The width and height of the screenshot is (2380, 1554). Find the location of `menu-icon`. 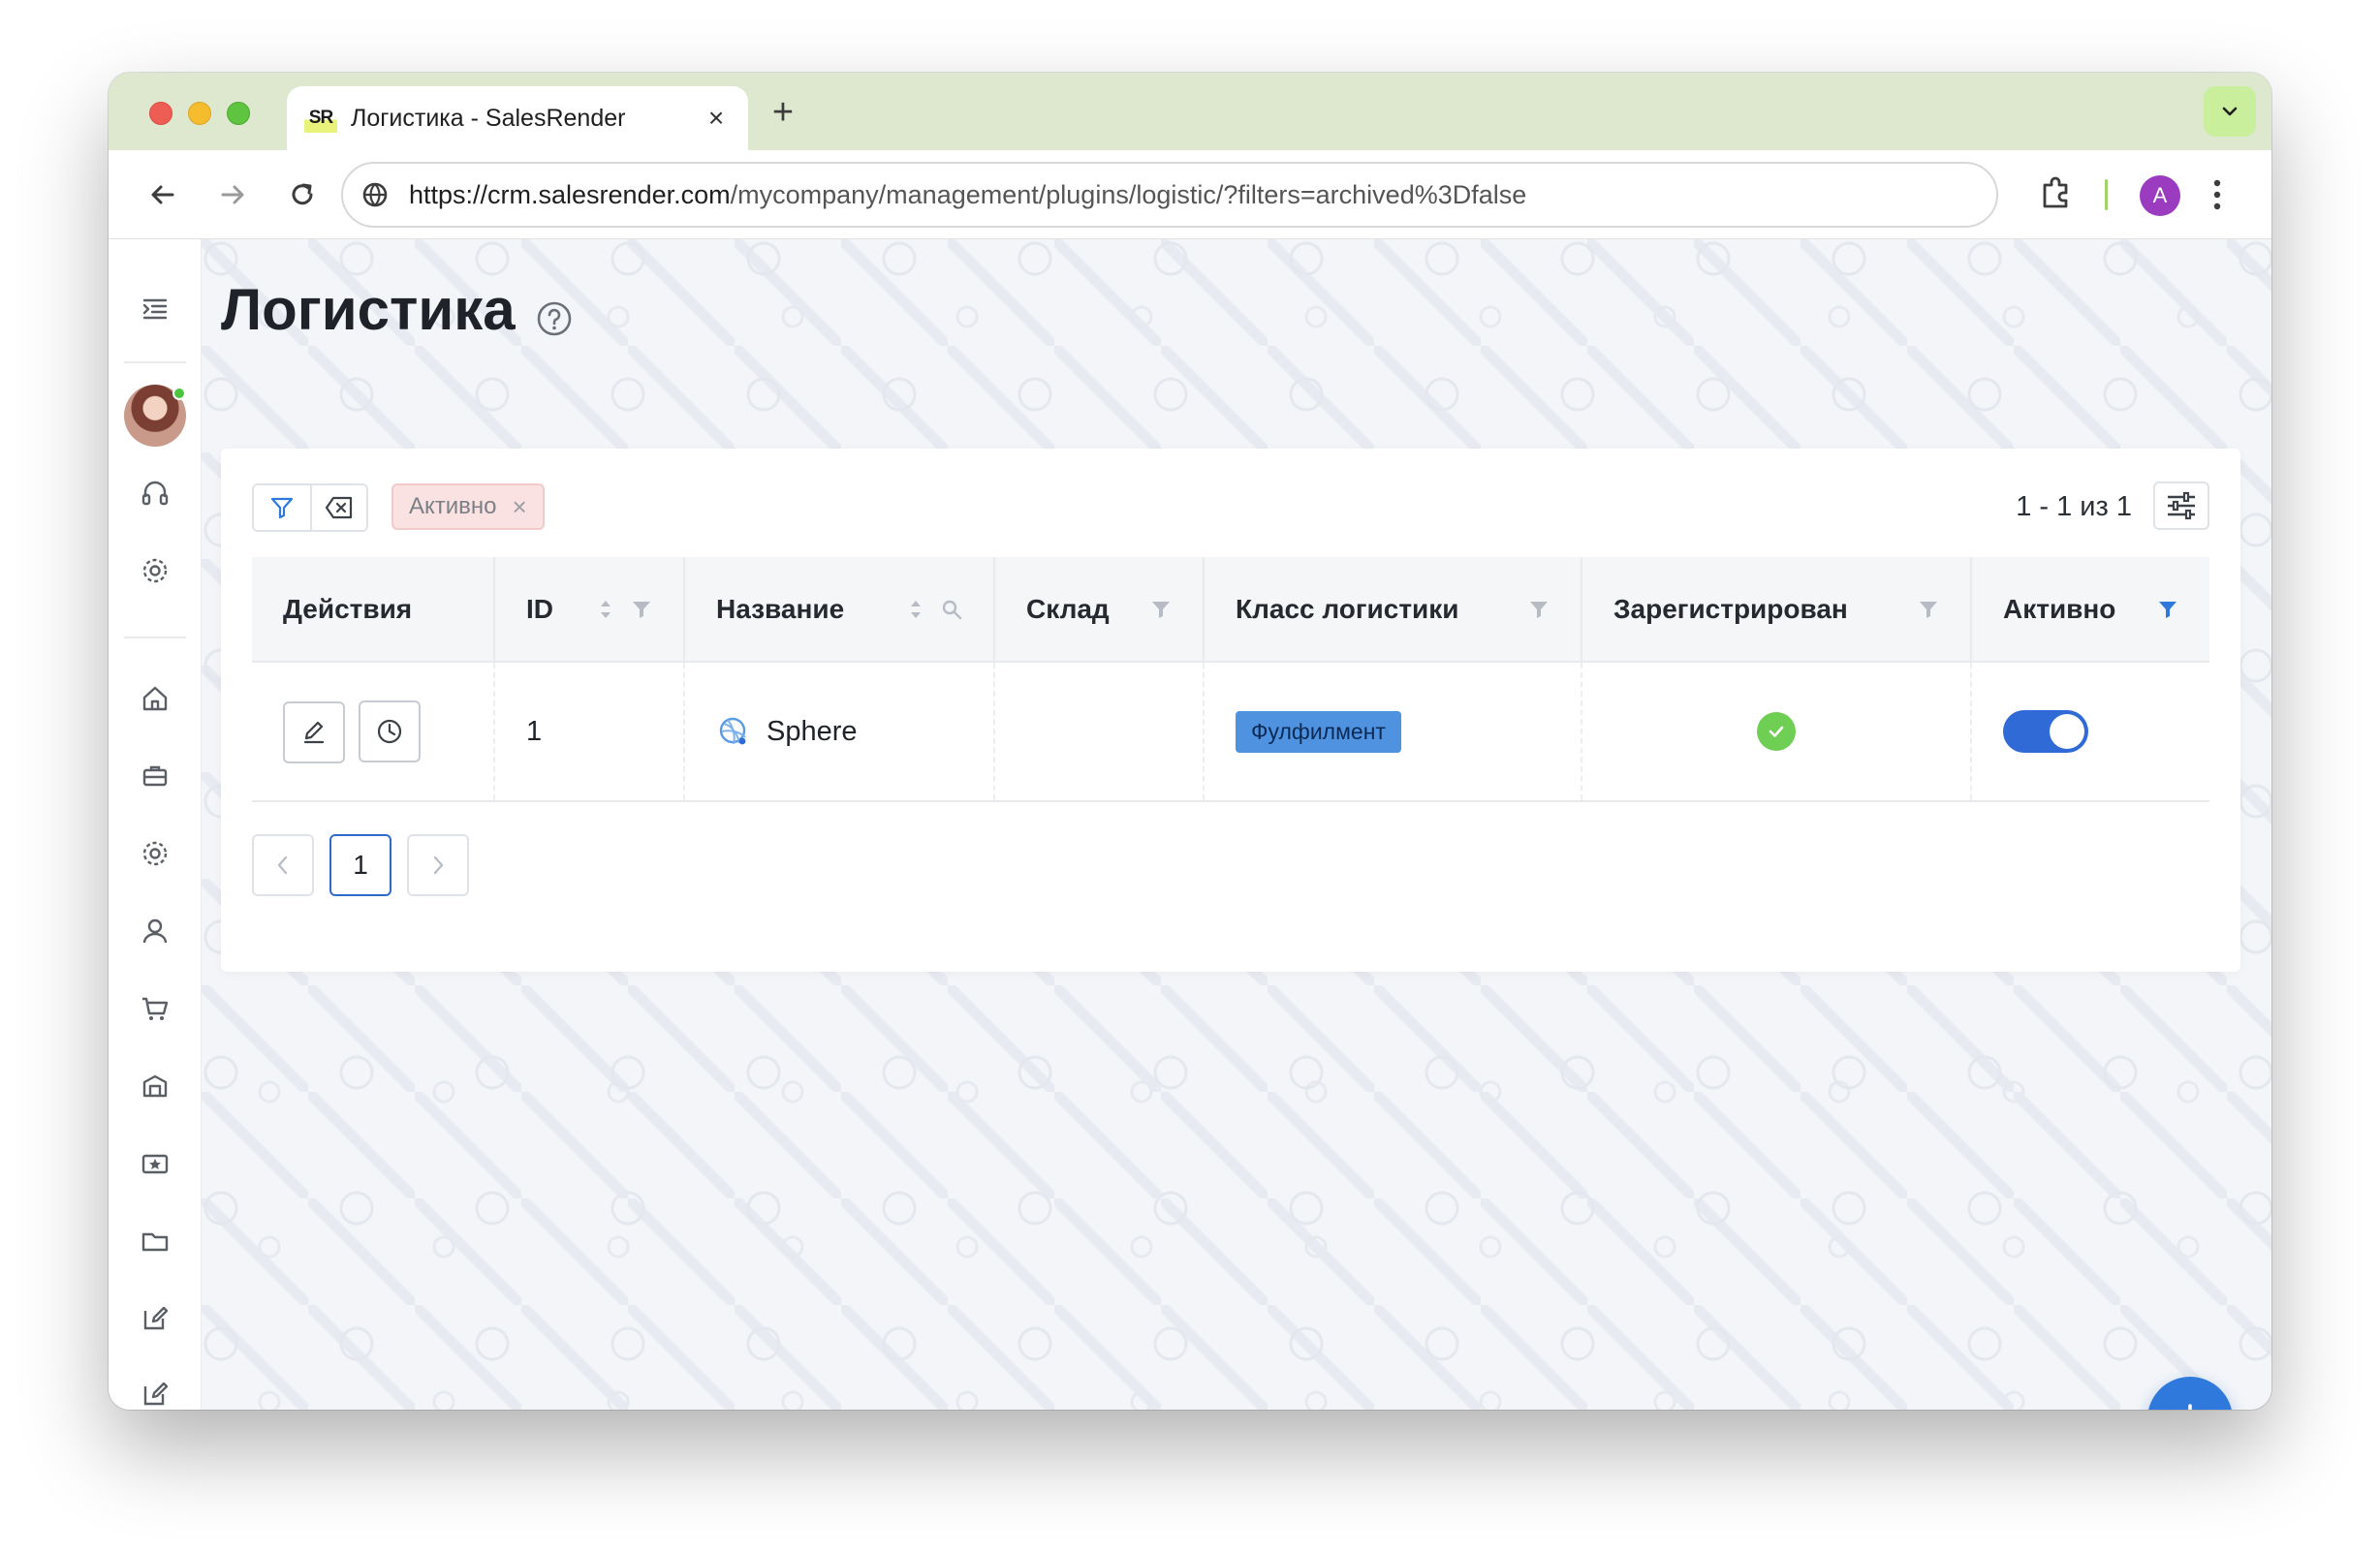

menu-icon is located at coordinates (155, 309).